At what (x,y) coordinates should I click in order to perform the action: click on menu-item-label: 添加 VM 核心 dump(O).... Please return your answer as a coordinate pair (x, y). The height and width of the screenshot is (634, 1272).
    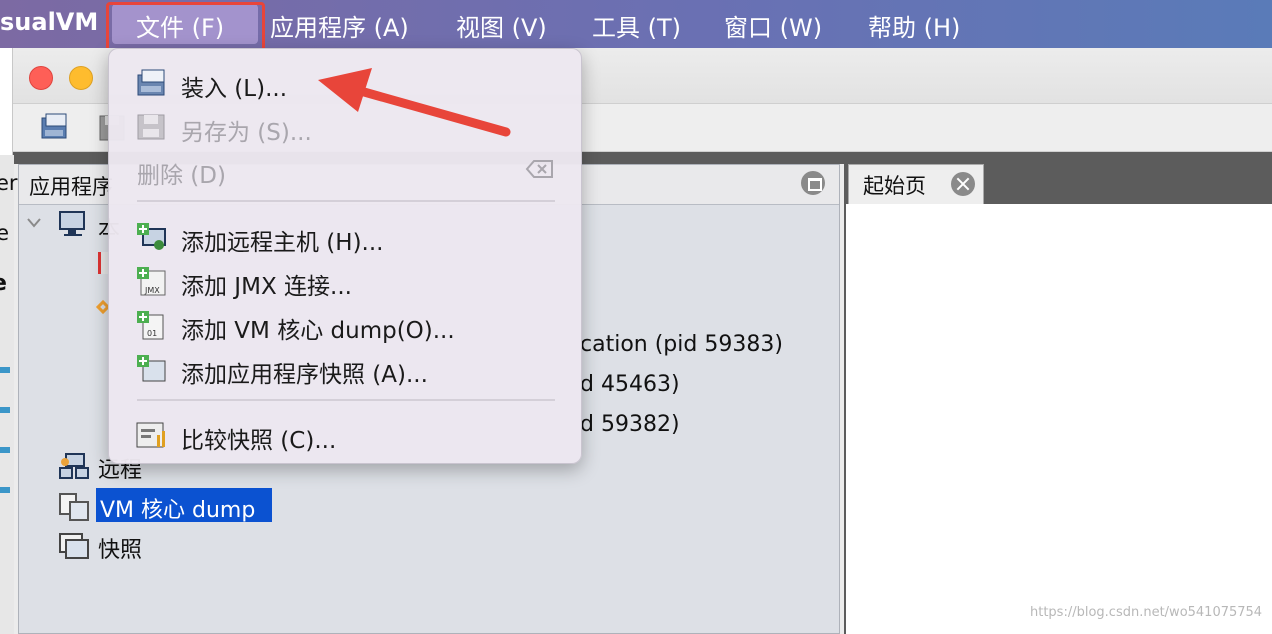
    Looking at the image, I should click on (318, 331).